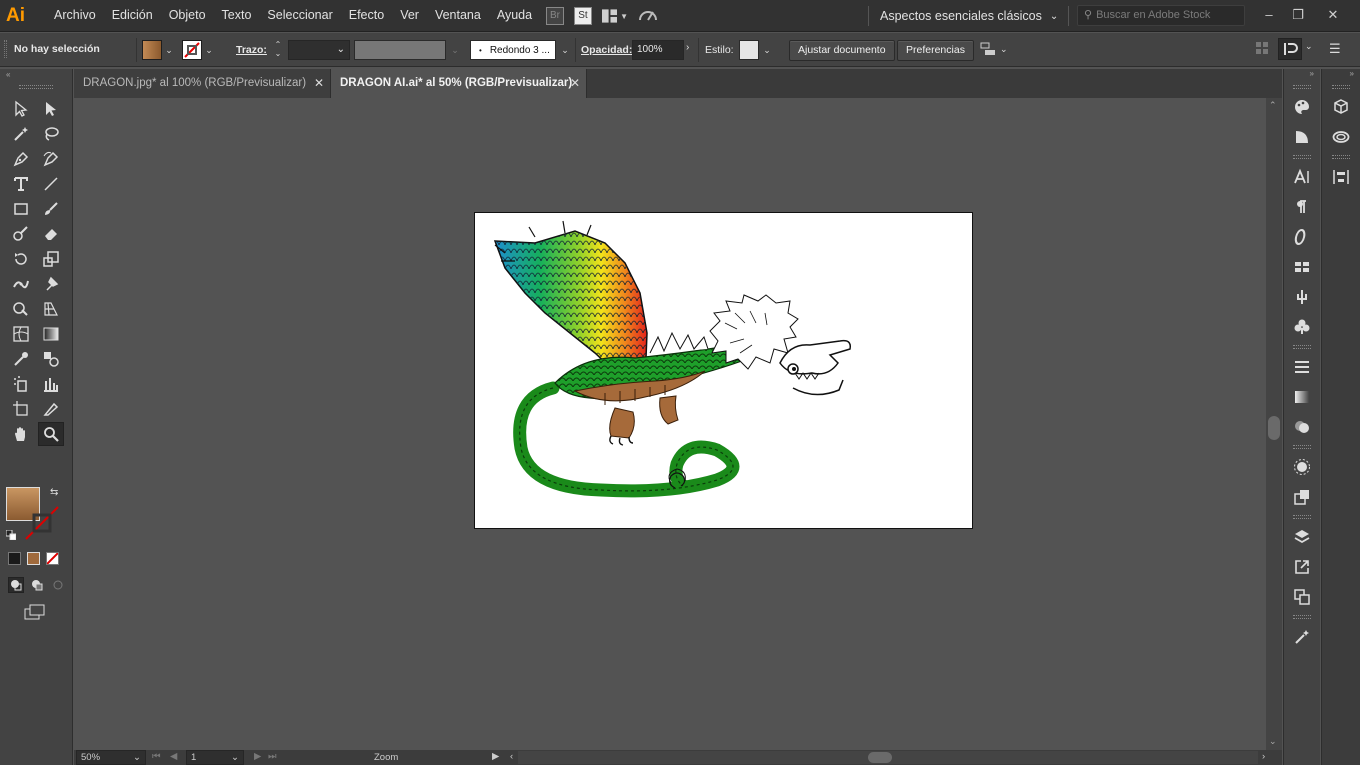  What do you see at coordinates (1161, 15) in the screenshot?
I see `stock-search-input: ⚲ Buscar en Adobe Stock` at bounding box center [1161, 15].